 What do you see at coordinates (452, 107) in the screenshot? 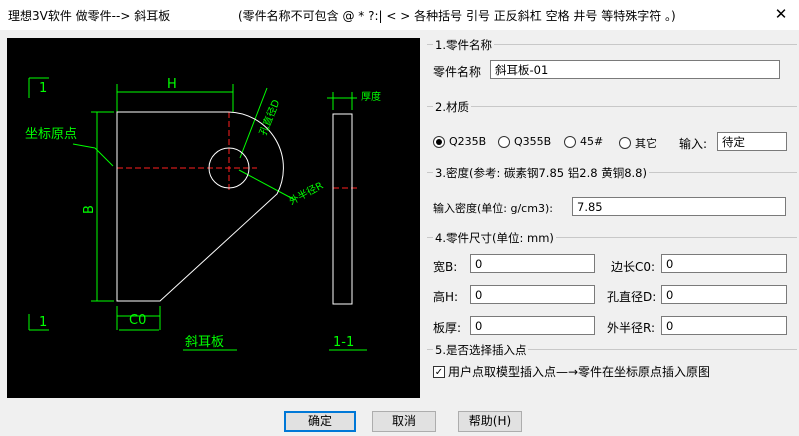
I see `group-title: 2.材质` at bounding box center [452, 107].